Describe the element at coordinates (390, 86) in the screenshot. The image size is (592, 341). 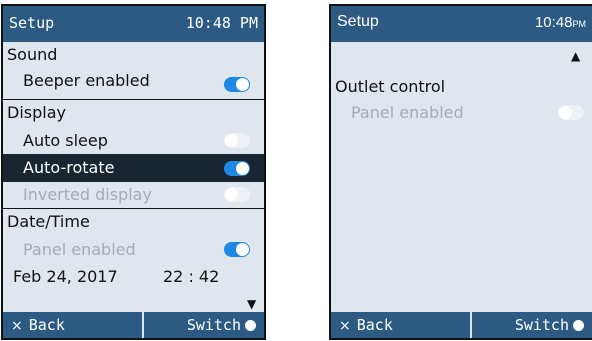
I see `section-label: Outlet control` at that location.